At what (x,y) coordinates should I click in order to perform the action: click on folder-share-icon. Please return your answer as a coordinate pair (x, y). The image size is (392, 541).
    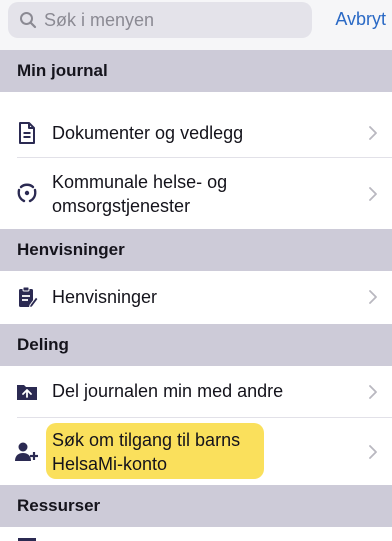
    Looking at the image, I should click on (27, 392).